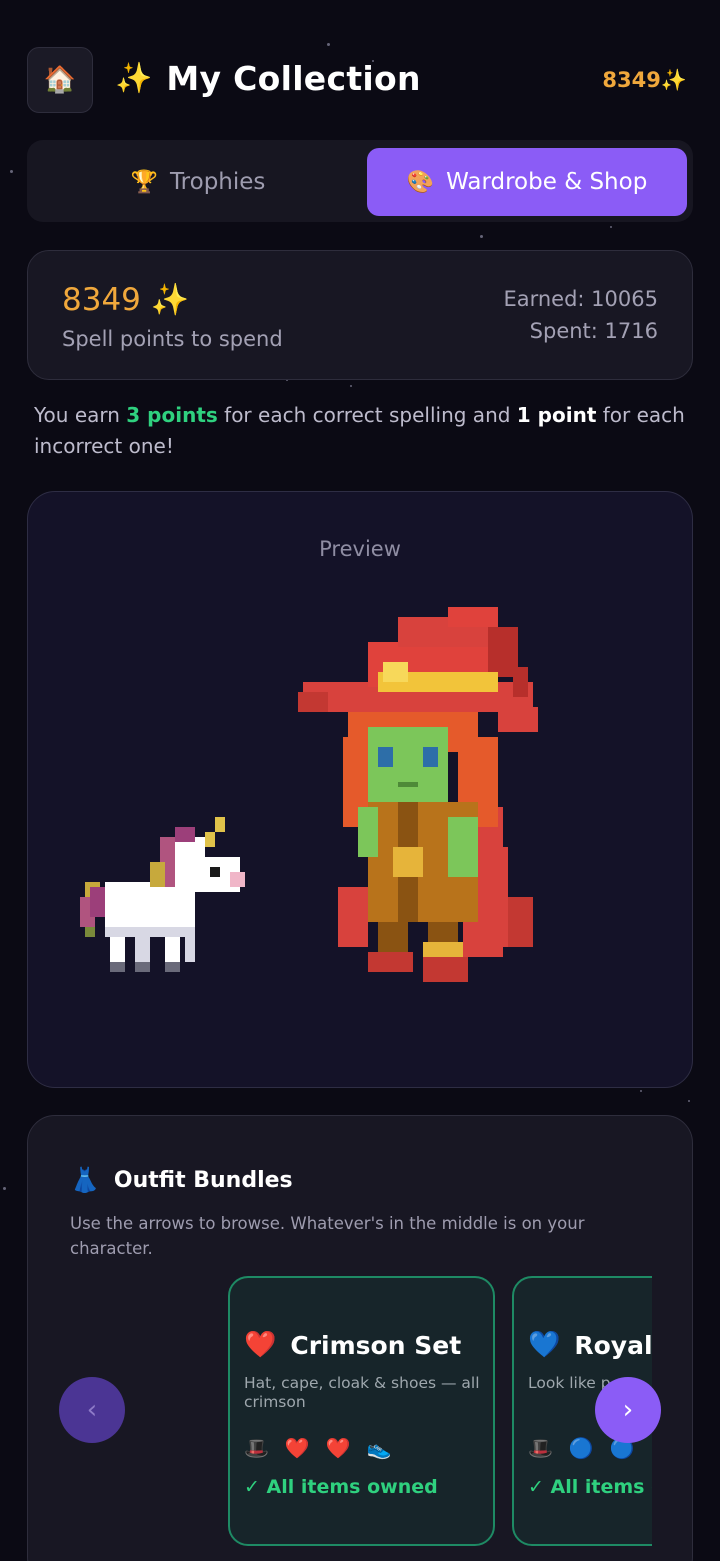  What do you see at coordinates (341, 1487) in the screenshot?
I see `bundle-status: ✓ All items owned` at bounding box center [341, 1487].